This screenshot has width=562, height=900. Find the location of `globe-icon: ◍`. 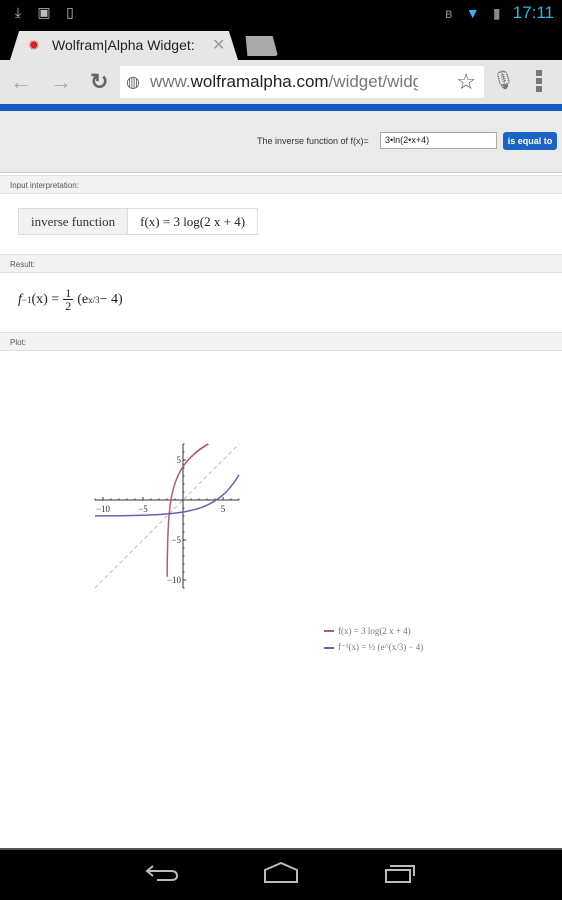

globe-icon: ◍ is located at coordinates (133, 82).